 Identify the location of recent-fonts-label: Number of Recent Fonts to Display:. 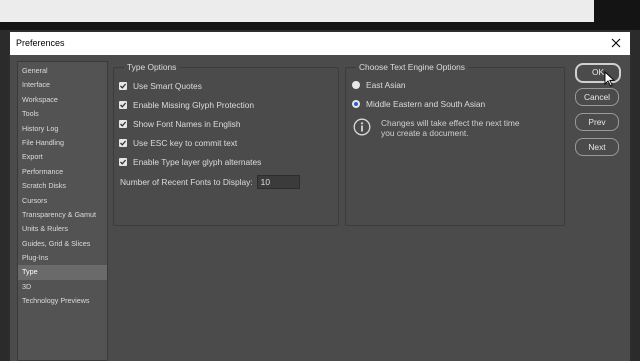
(186, 182).